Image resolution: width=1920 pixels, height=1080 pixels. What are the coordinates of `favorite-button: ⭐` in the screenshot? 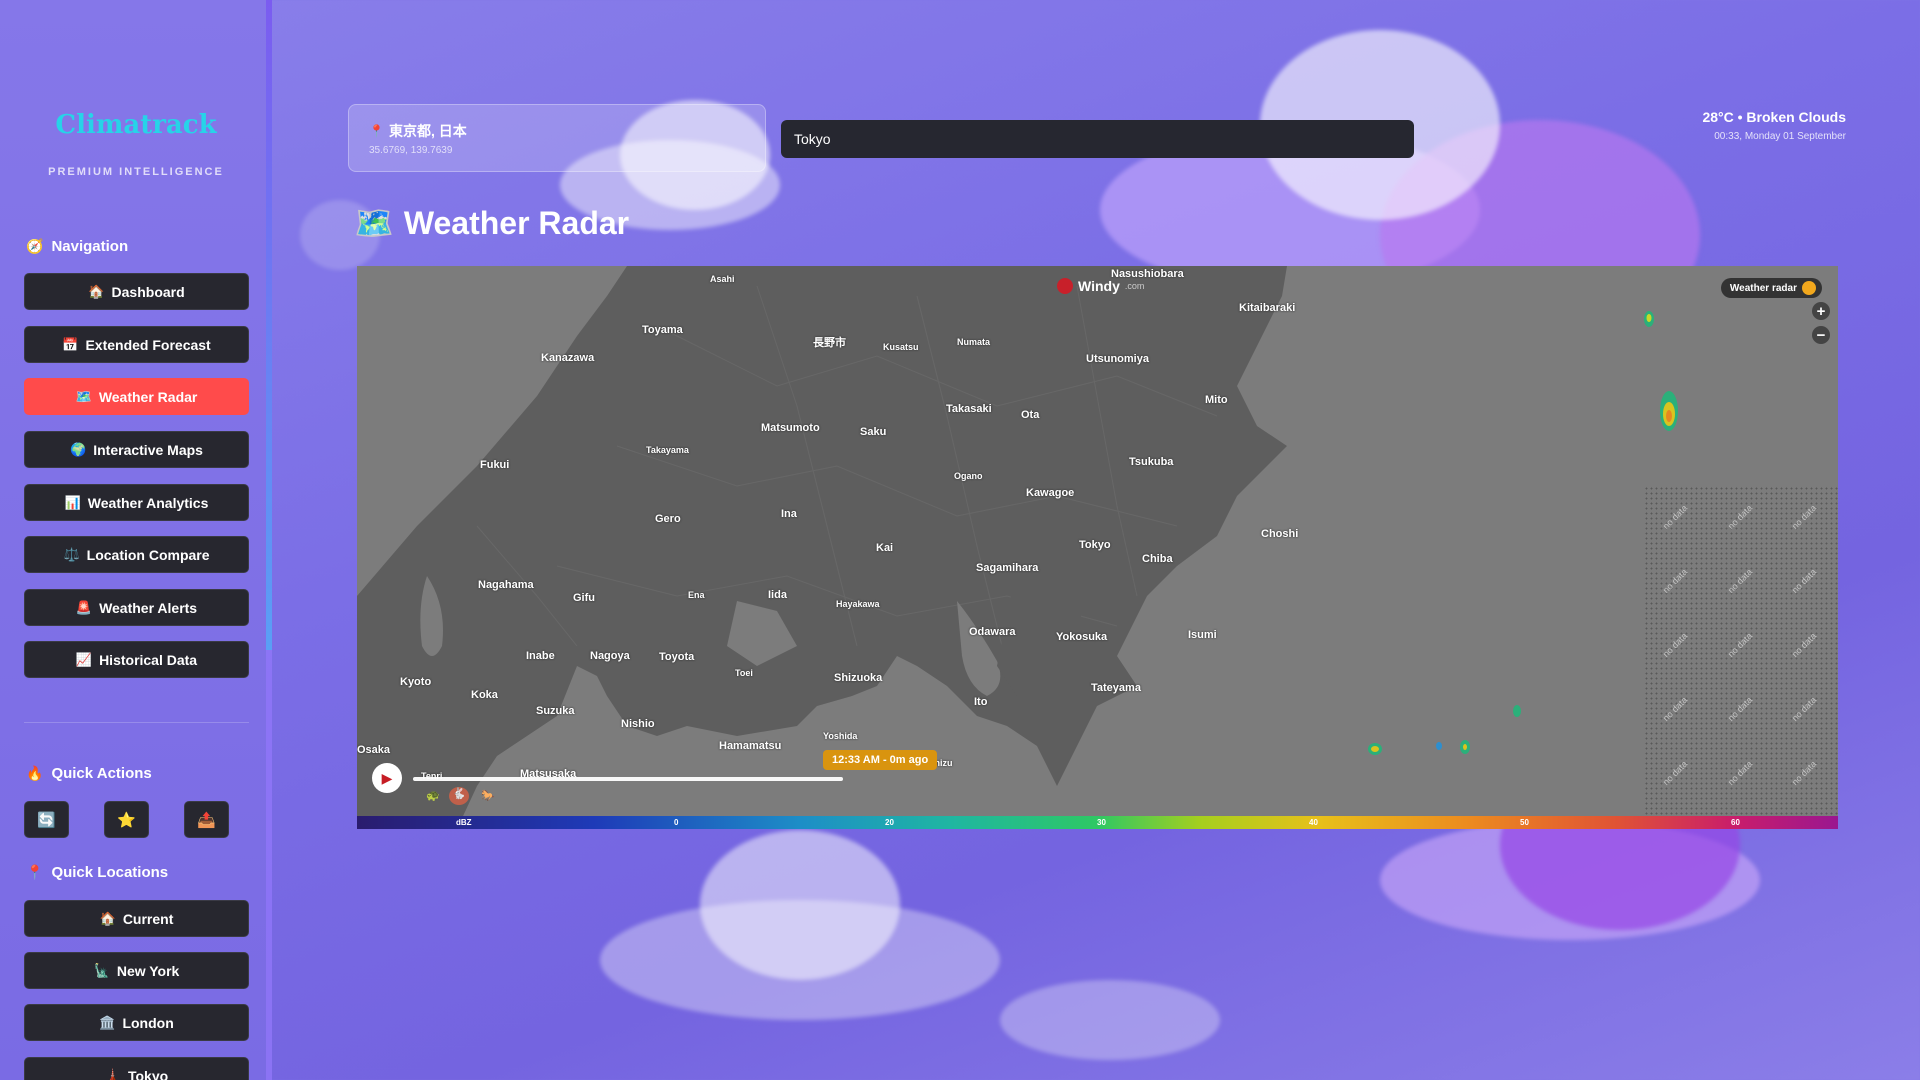 It's located at (126, 819).